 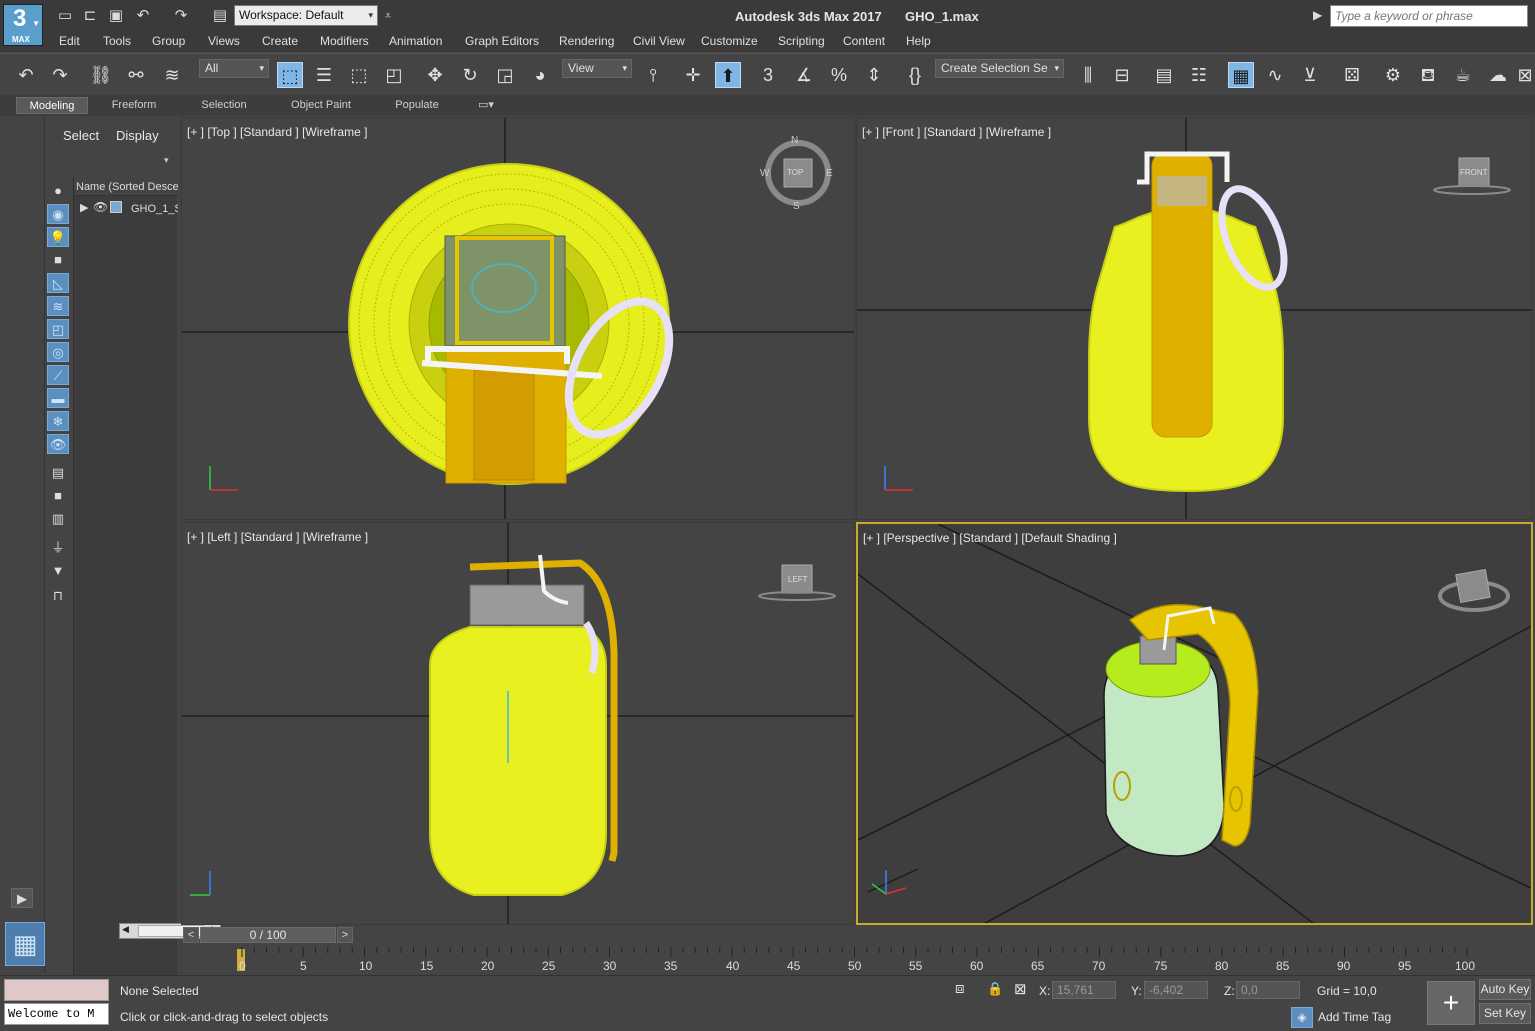 I want to click on customize-quick-access-icon: ⩡, so click(x=388, y=16).